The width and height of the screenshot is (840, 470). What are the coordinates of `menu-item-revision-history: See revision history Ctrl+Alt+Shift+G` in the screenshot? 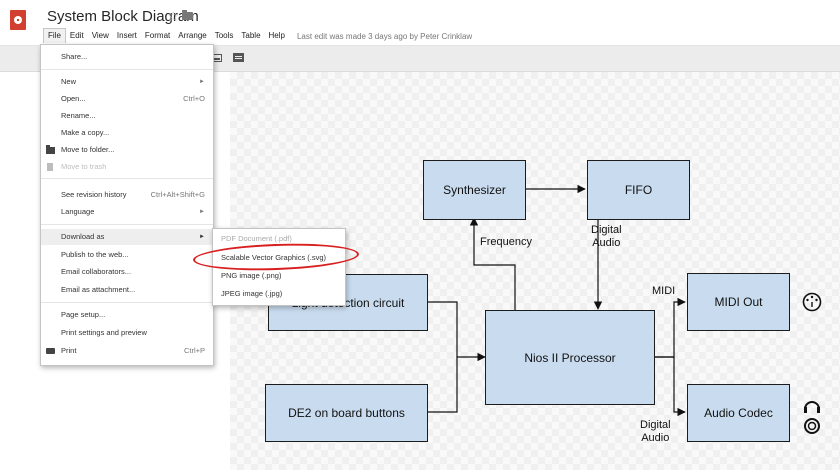 It's located at (127, 195).